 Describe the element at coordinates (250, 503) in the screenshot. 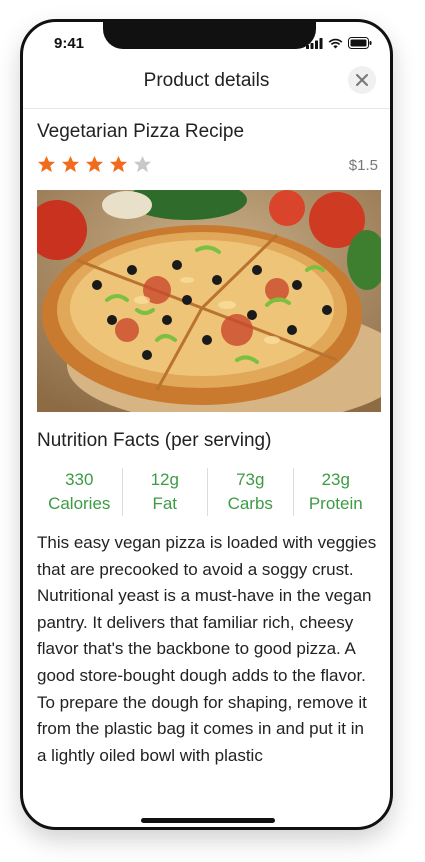

I see `nutrition-label: Carbs` at that location.